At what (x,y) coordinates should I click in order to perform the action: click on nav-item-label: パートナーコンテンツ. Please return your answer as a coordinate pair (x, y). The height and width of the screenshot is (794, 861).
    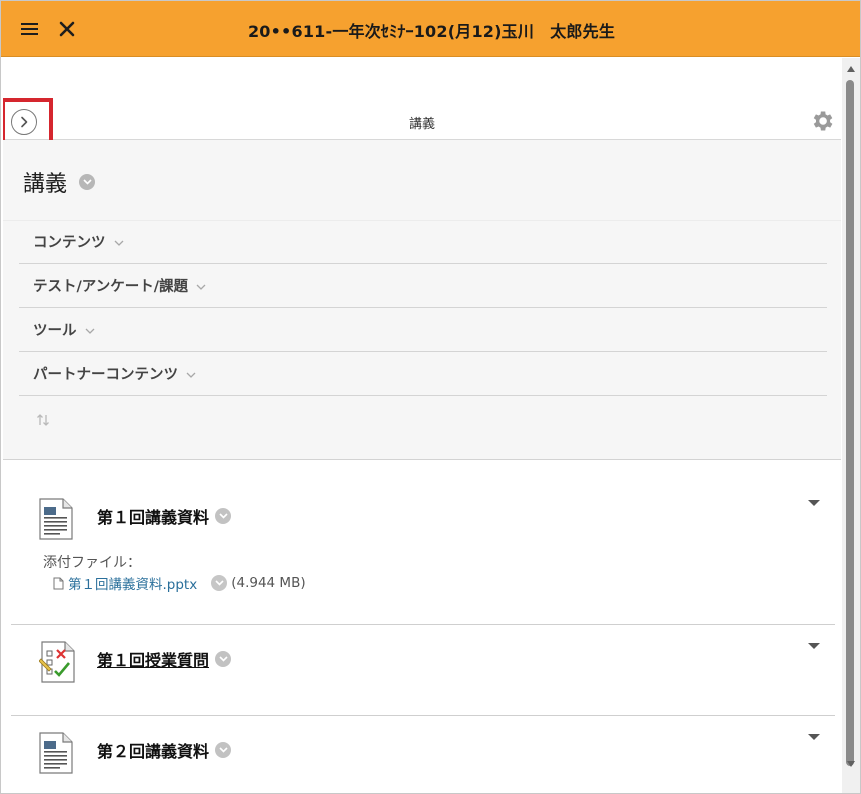
    Looking at the image, I should click on (105, 375).